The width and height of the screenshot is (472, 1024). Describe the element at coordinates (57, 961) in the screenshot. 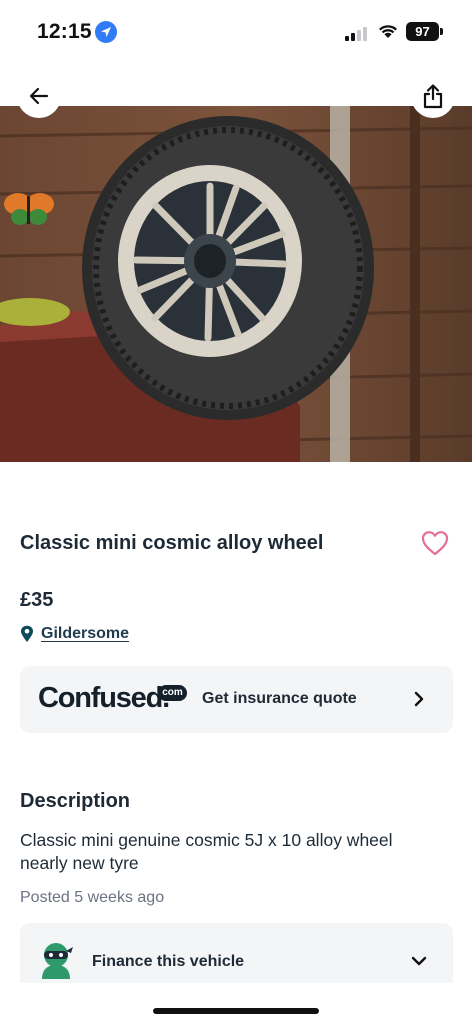

I see `ninja-mascot-icon` at that location.